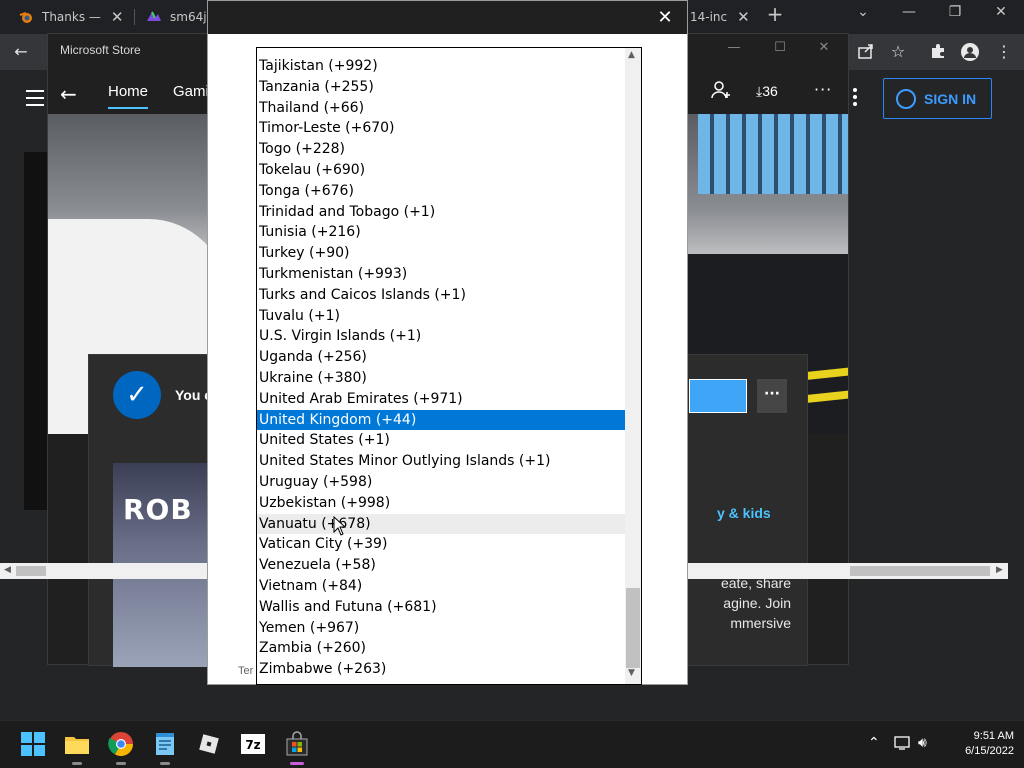 Image resolution: width=1024 pixels, height=768 pixels. I want to click on volume-icon: 🔊︎, so click(922, 743).